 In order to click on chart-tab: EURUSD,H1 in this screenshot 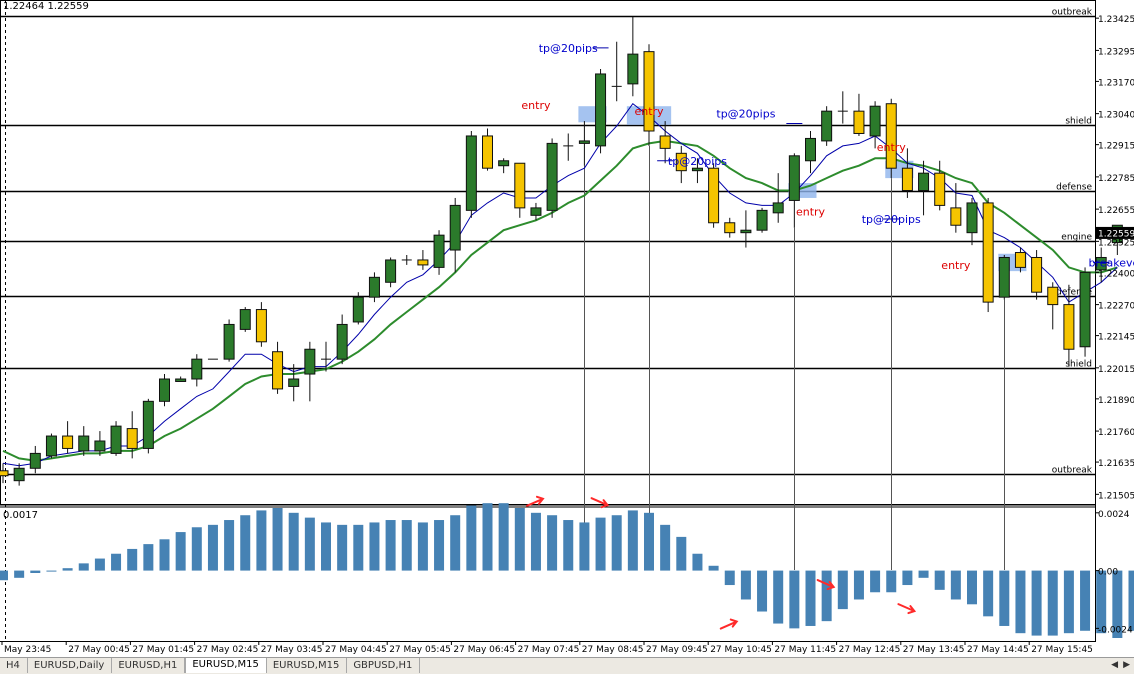, I will do `click(149, 665)`.